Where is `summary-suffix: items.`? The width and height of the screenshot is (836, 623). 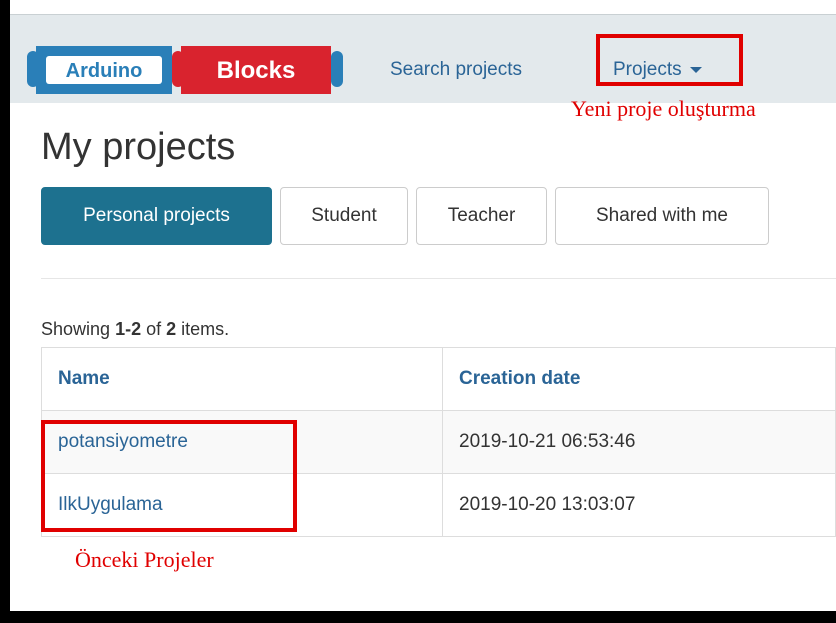 summary-suffix: items. is located at coordinates (203, 329).